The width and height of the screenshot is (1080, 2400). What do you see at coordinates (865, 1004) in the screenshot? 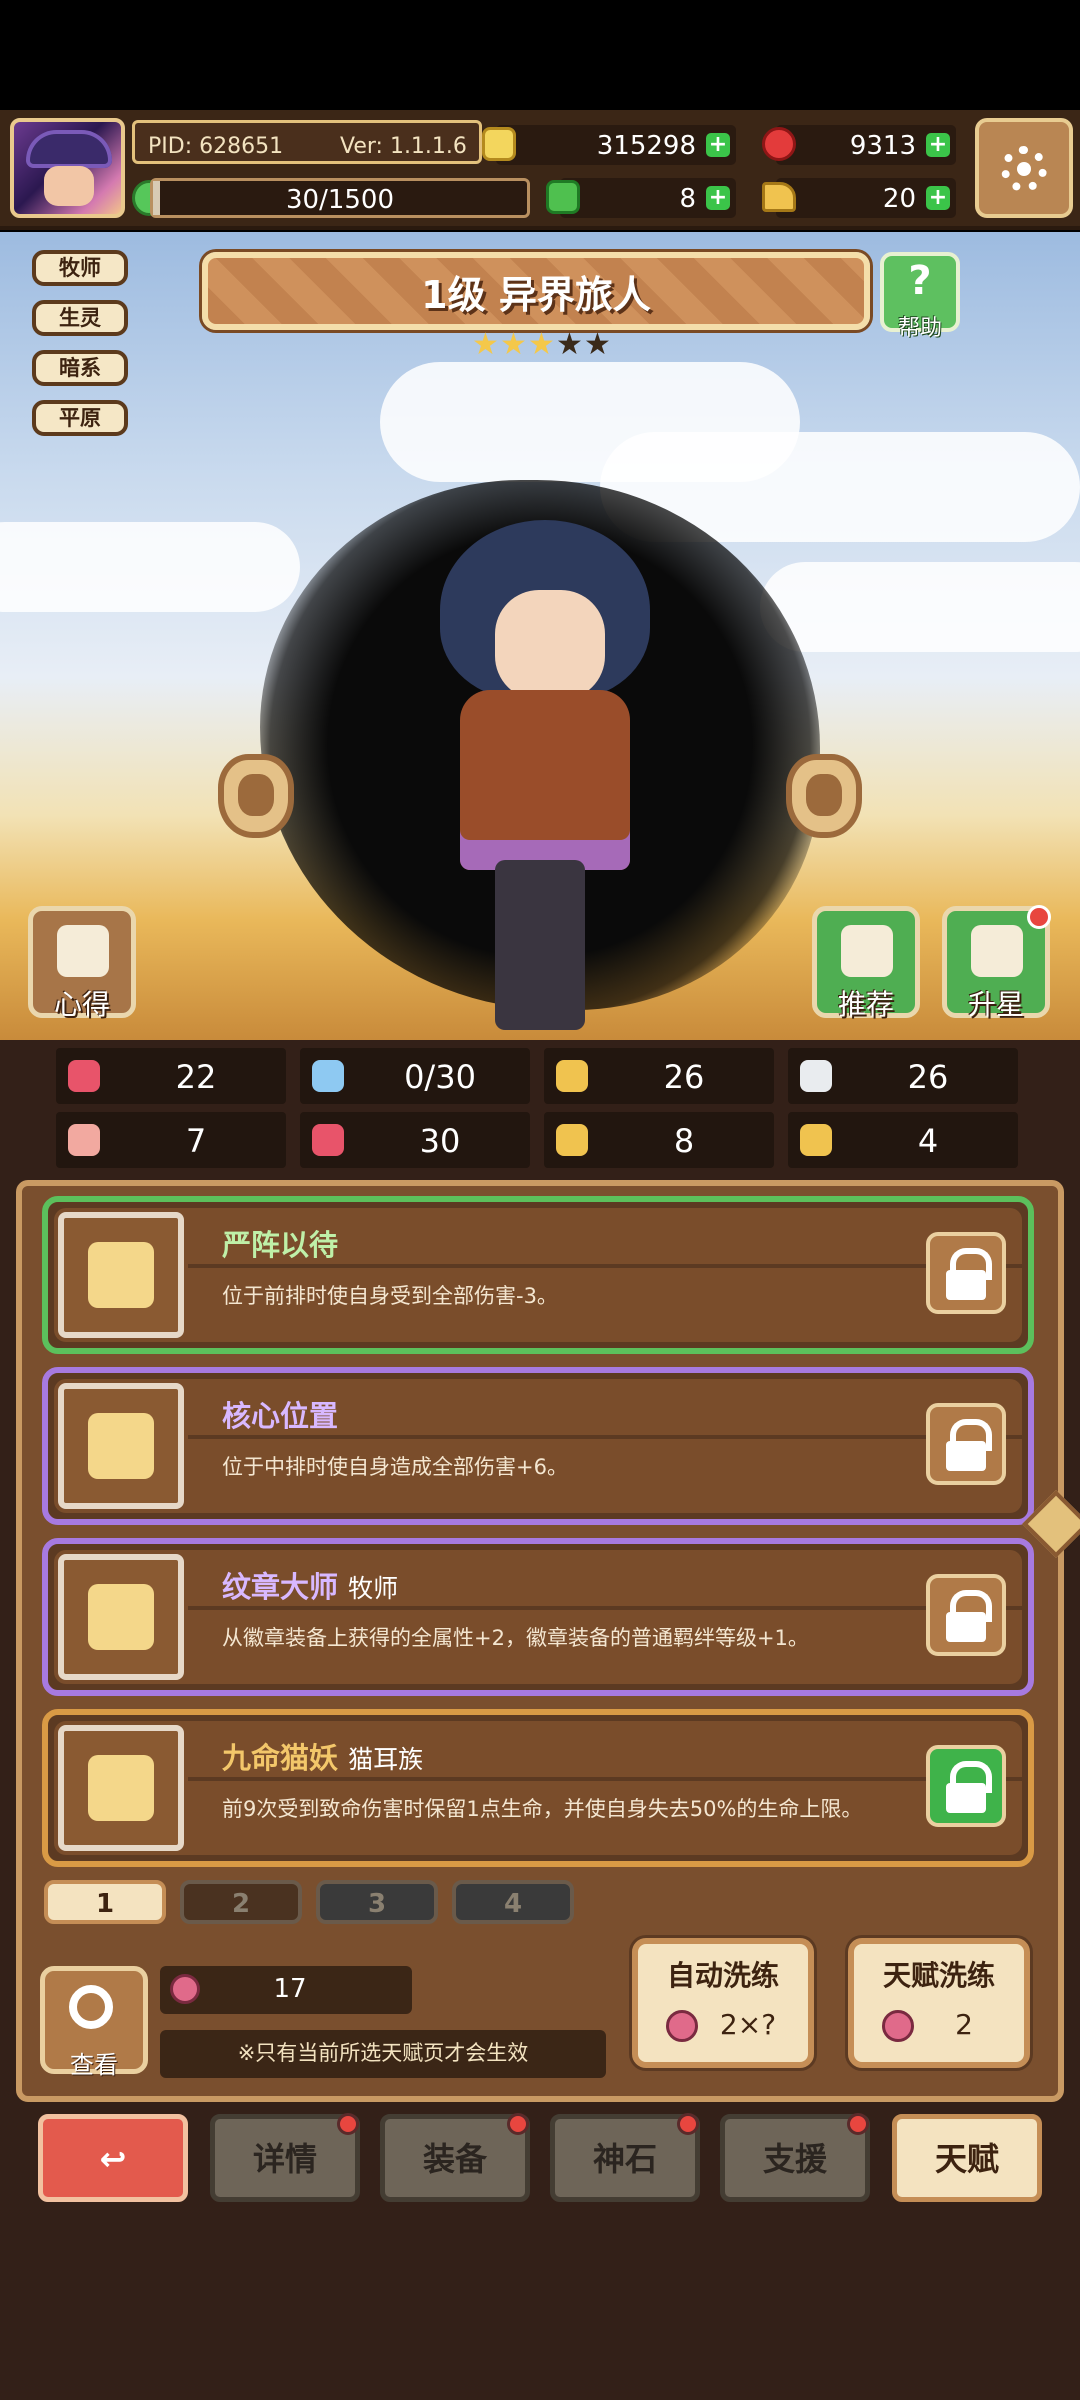
I see `recommend-label: 推荐` at bounding box center [865, 1004].